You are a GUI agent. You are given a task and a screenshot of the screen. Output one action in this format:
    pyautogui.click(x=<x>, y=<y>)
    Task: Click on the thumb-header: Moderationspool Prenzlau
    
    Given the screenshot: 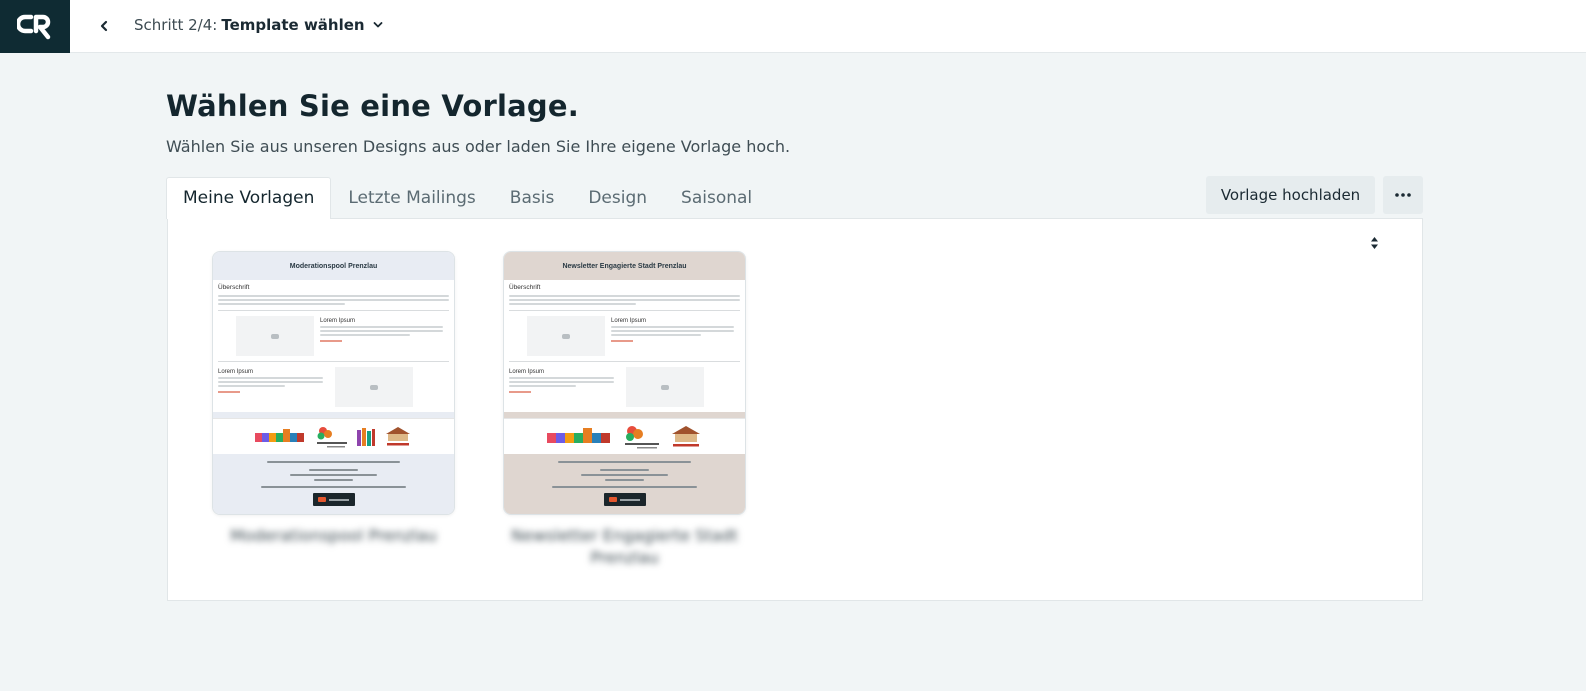 What is the action you would take?
    pyautogui.click(x=333, y=266)
    